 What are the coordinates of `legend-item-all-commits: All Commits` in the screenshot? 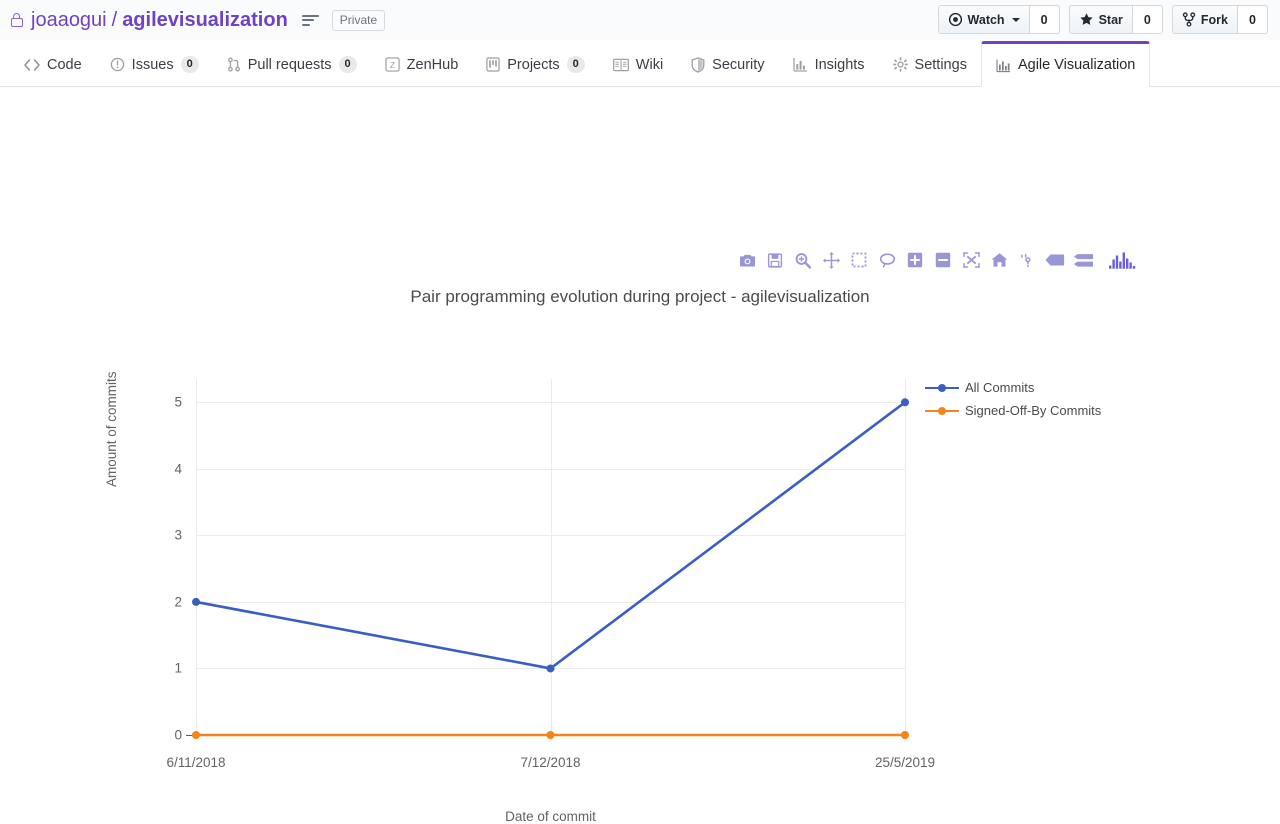 It's located at (1013, 387).